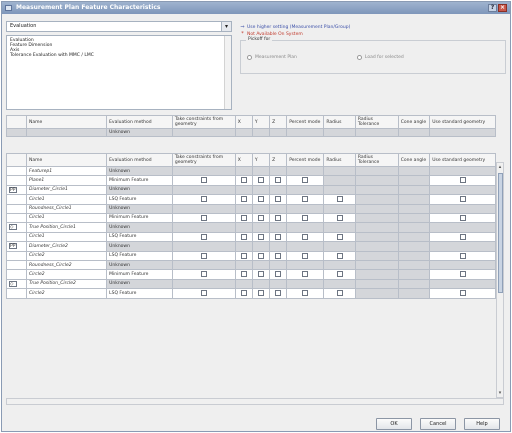  Describe the element at coordinates (139, 122) in the screenshot. I see `column-header: Evaluation method` at that location.